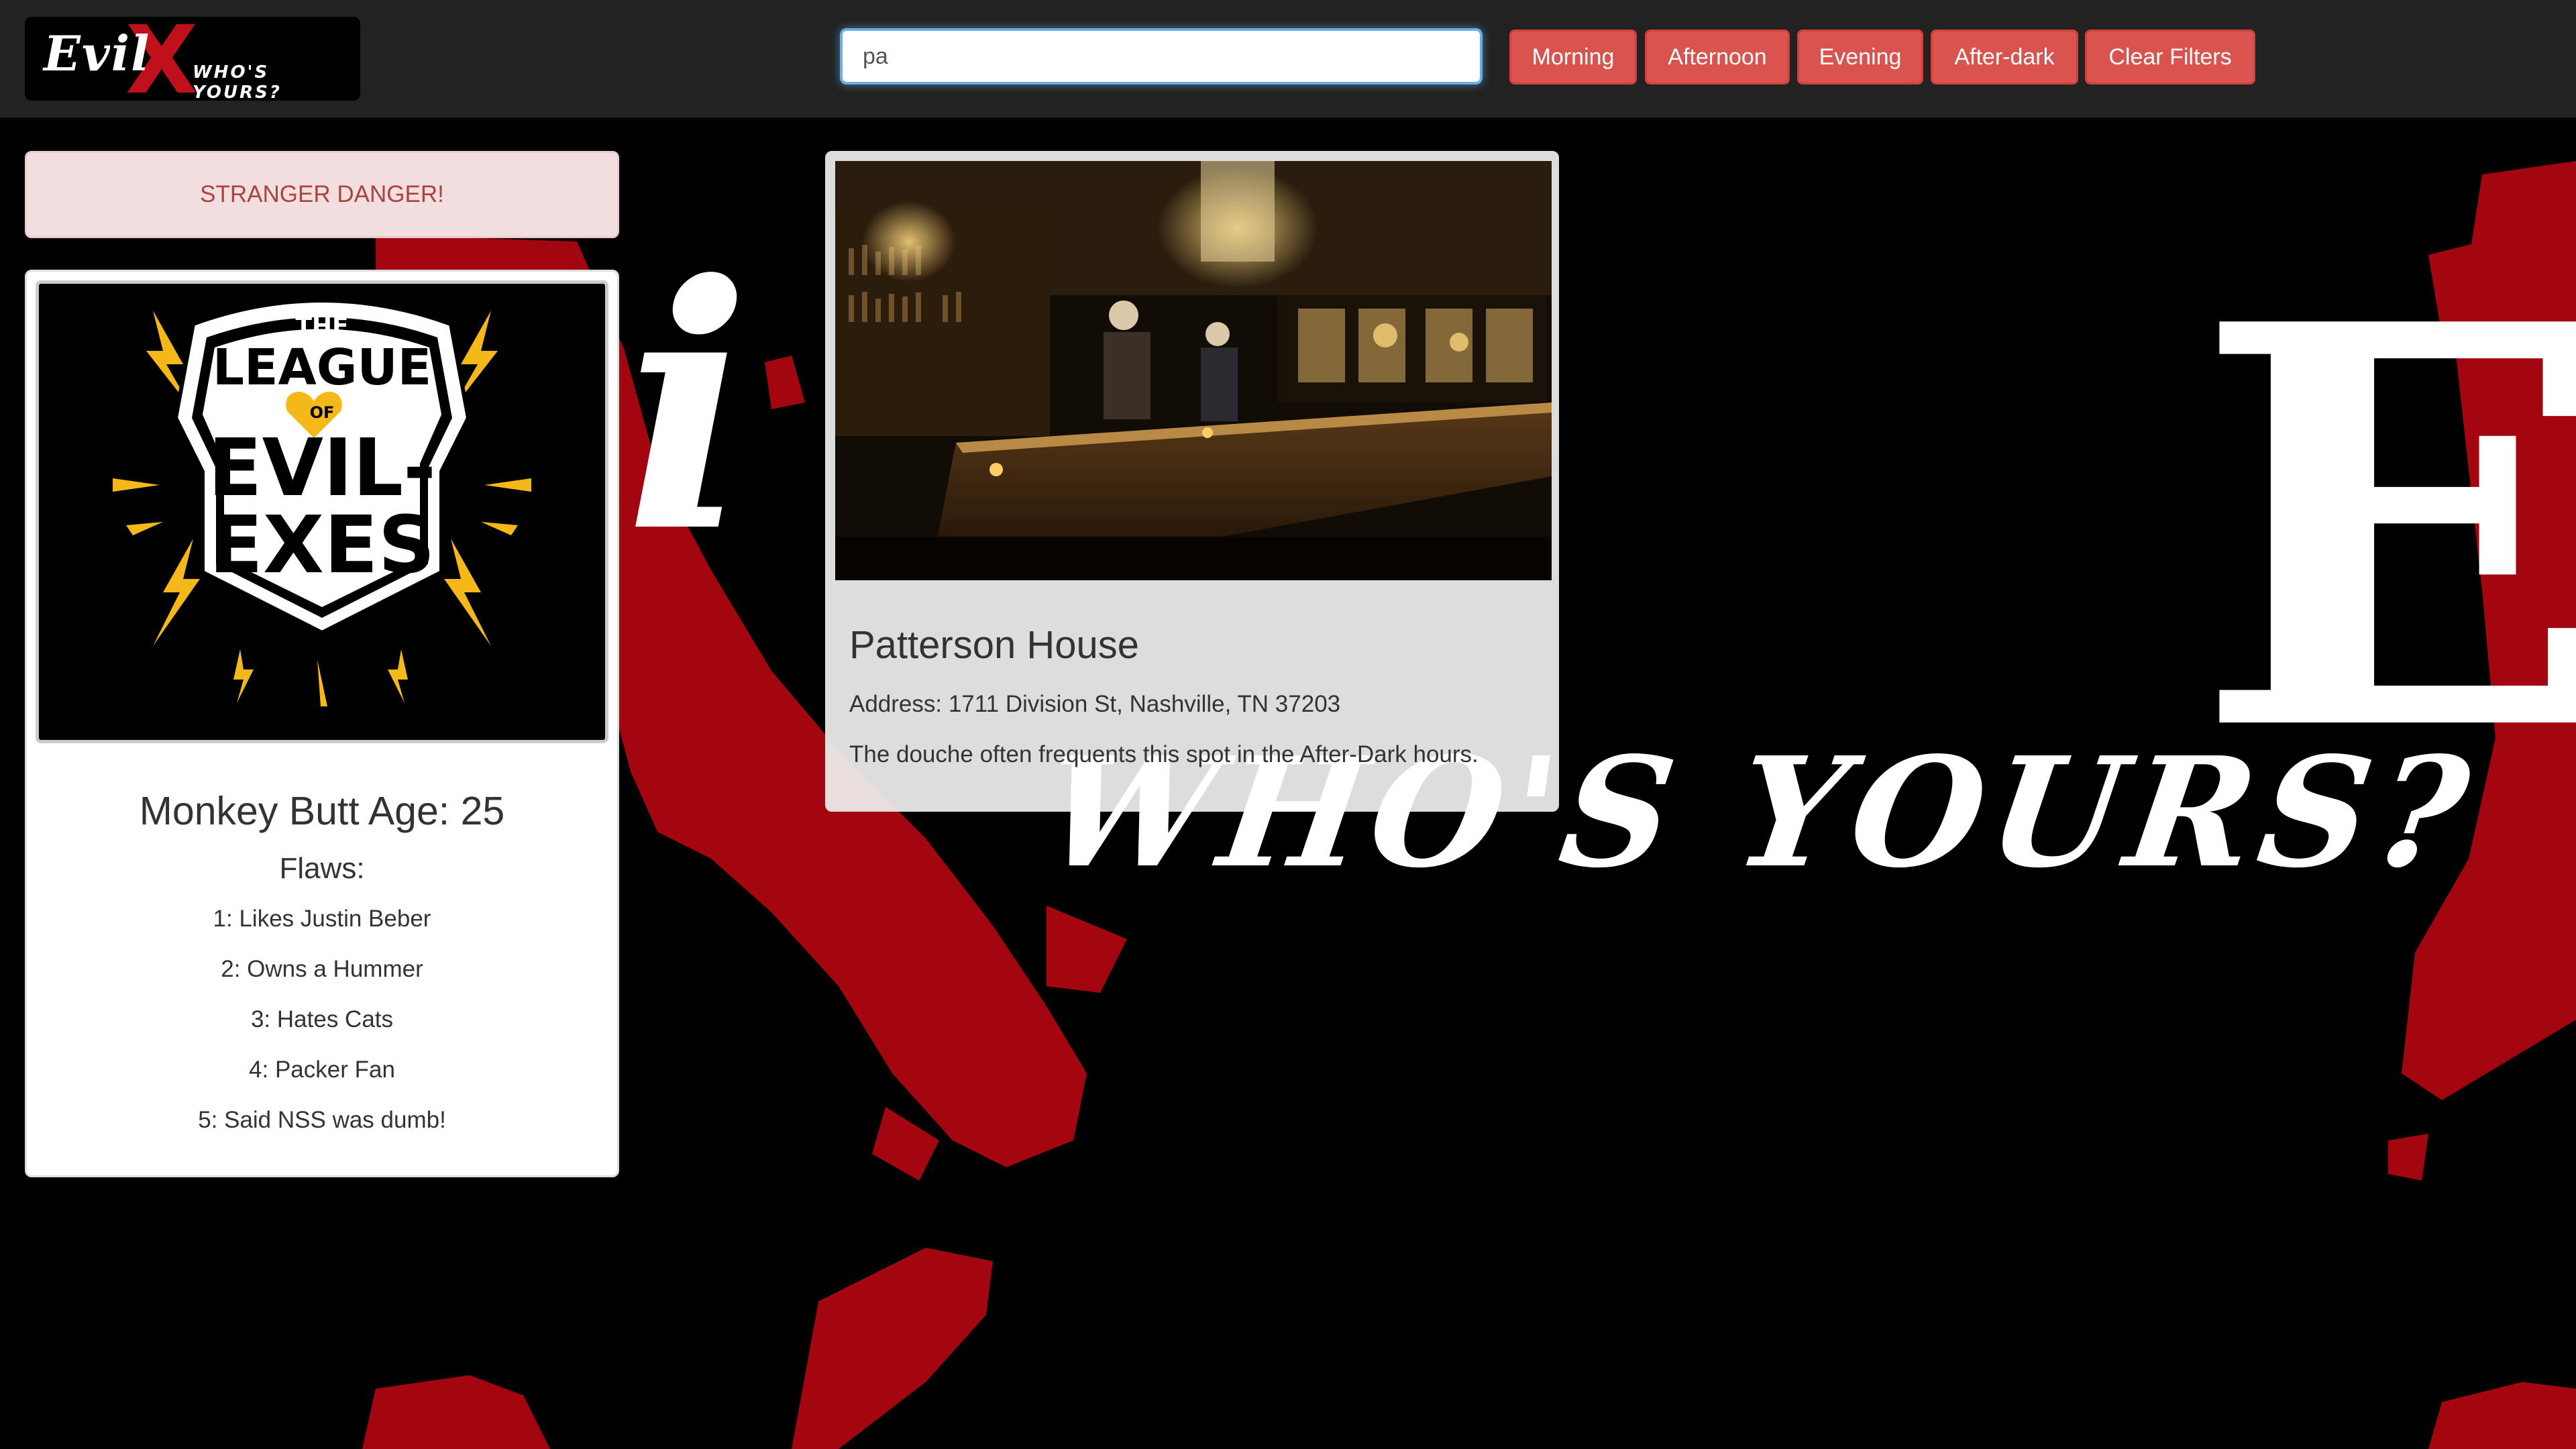  Describe the element at coordinates (1573, 57) in the screenshot. I see `filter-morning-button: Morning` at that location.